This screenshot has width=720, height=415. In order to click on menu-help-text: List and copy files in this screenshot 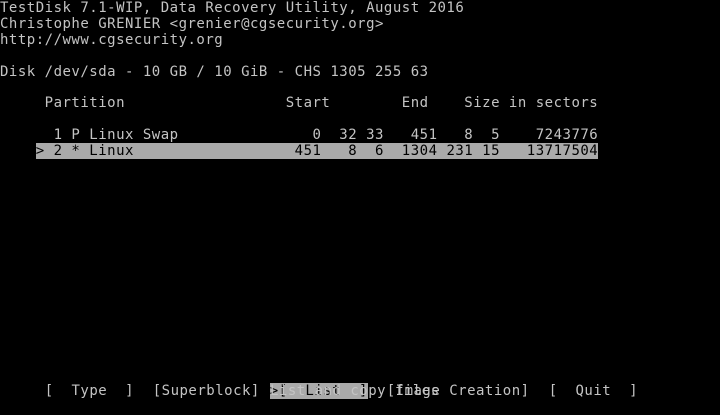, I will do `click(355, 391)`.